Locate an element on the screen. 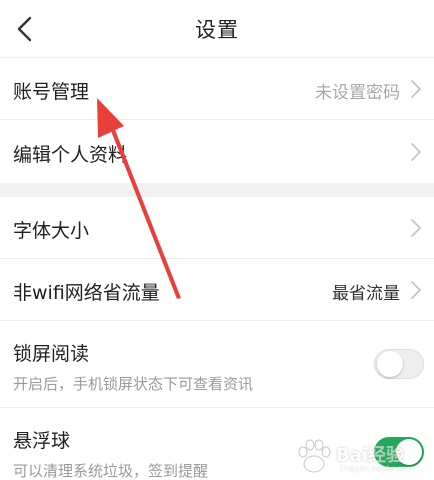  settings-row-data-saver: 非wifi网络省流量 最省流量 is located at coordinates (217, 290).